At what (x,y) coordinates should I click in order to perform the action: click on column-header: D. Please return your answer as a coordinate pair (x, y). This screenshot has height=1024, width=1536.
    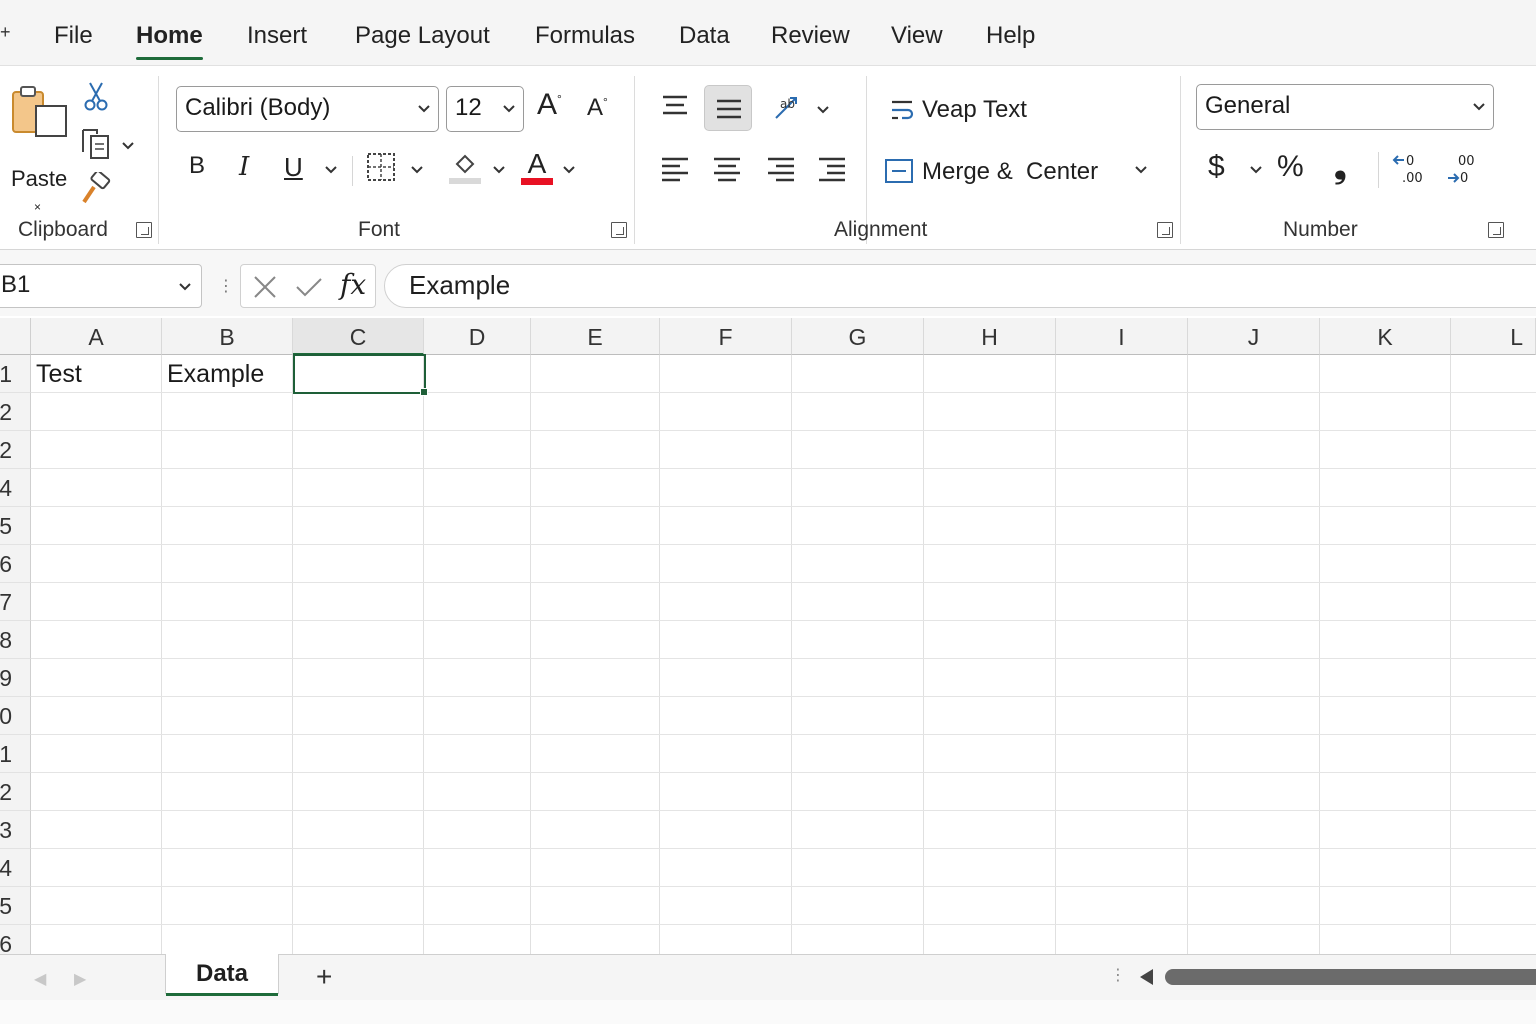
    Looking at the image, I should click on (477, 336).